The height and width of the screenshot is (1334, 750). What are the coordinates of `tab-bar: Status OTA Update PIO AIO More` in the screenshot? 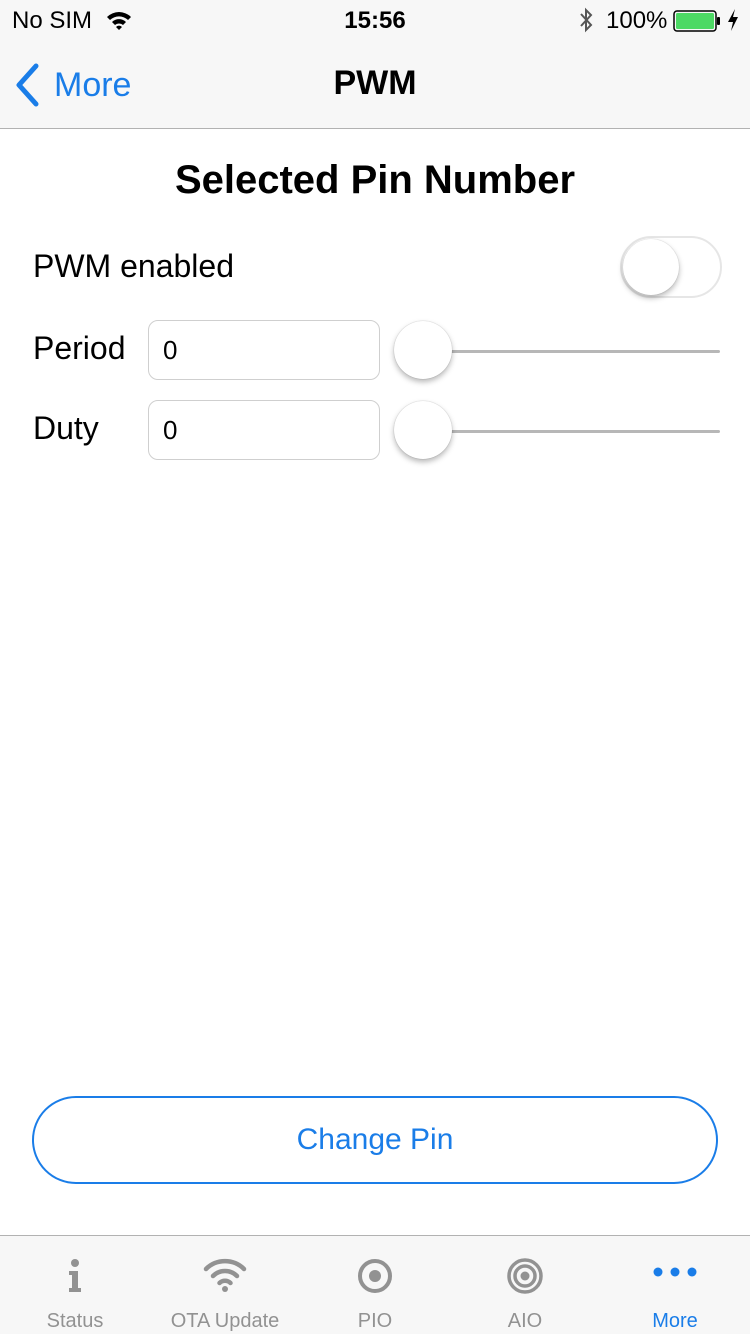 It's located at (375, 1284).